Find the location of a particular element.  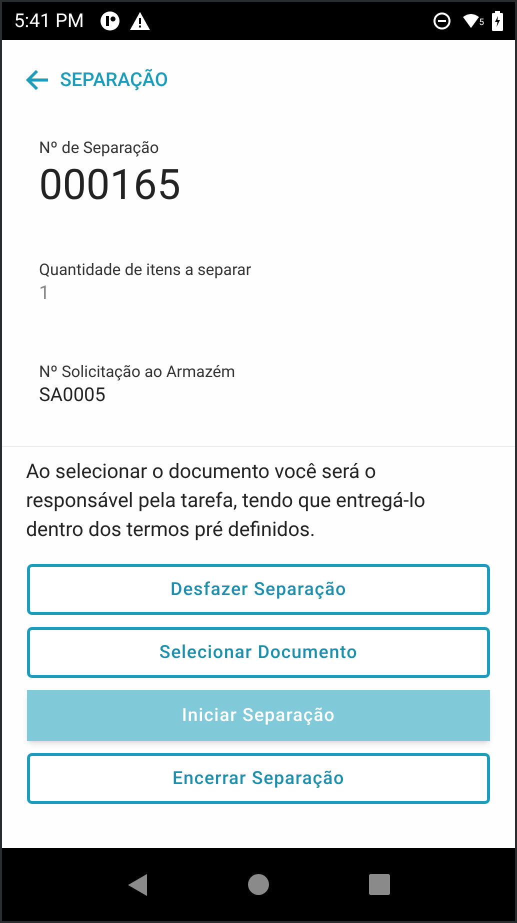

back-arrow-icon is located at coordinates (37, 80).